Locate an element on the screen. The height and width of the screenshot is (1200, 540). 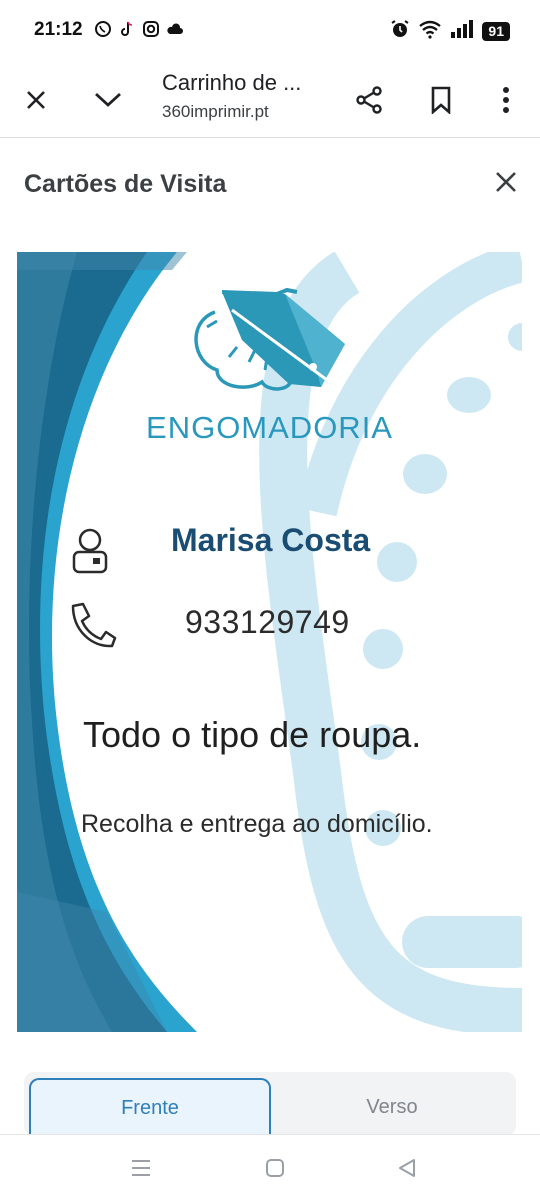
card-service: Recolha e entrega ao domicílio. is located at coordinates (257, 824).